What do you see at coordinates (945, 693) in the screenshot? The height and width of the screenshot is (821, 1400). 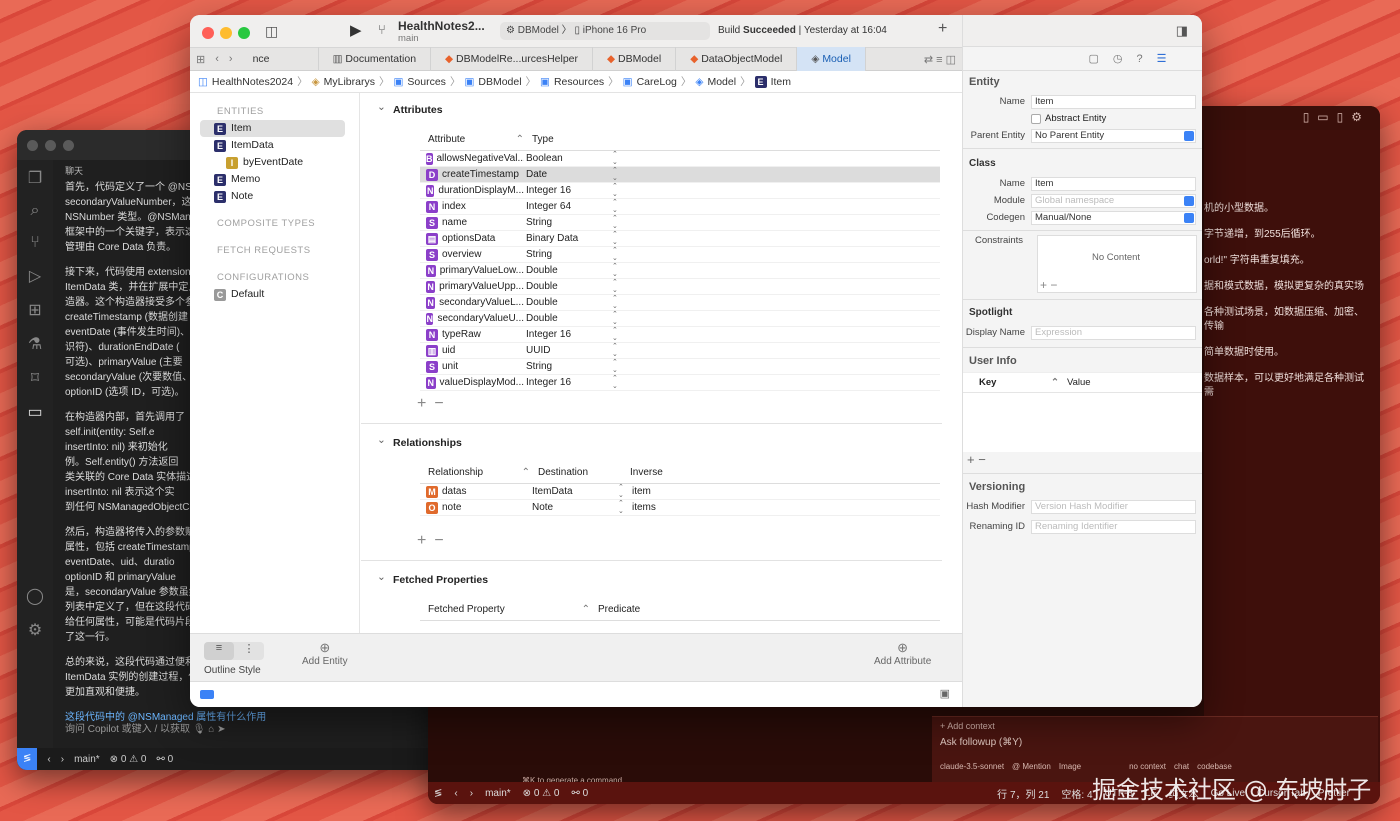 I see `debug-toggle-icon: ▣` at bounding box center [945, 693].